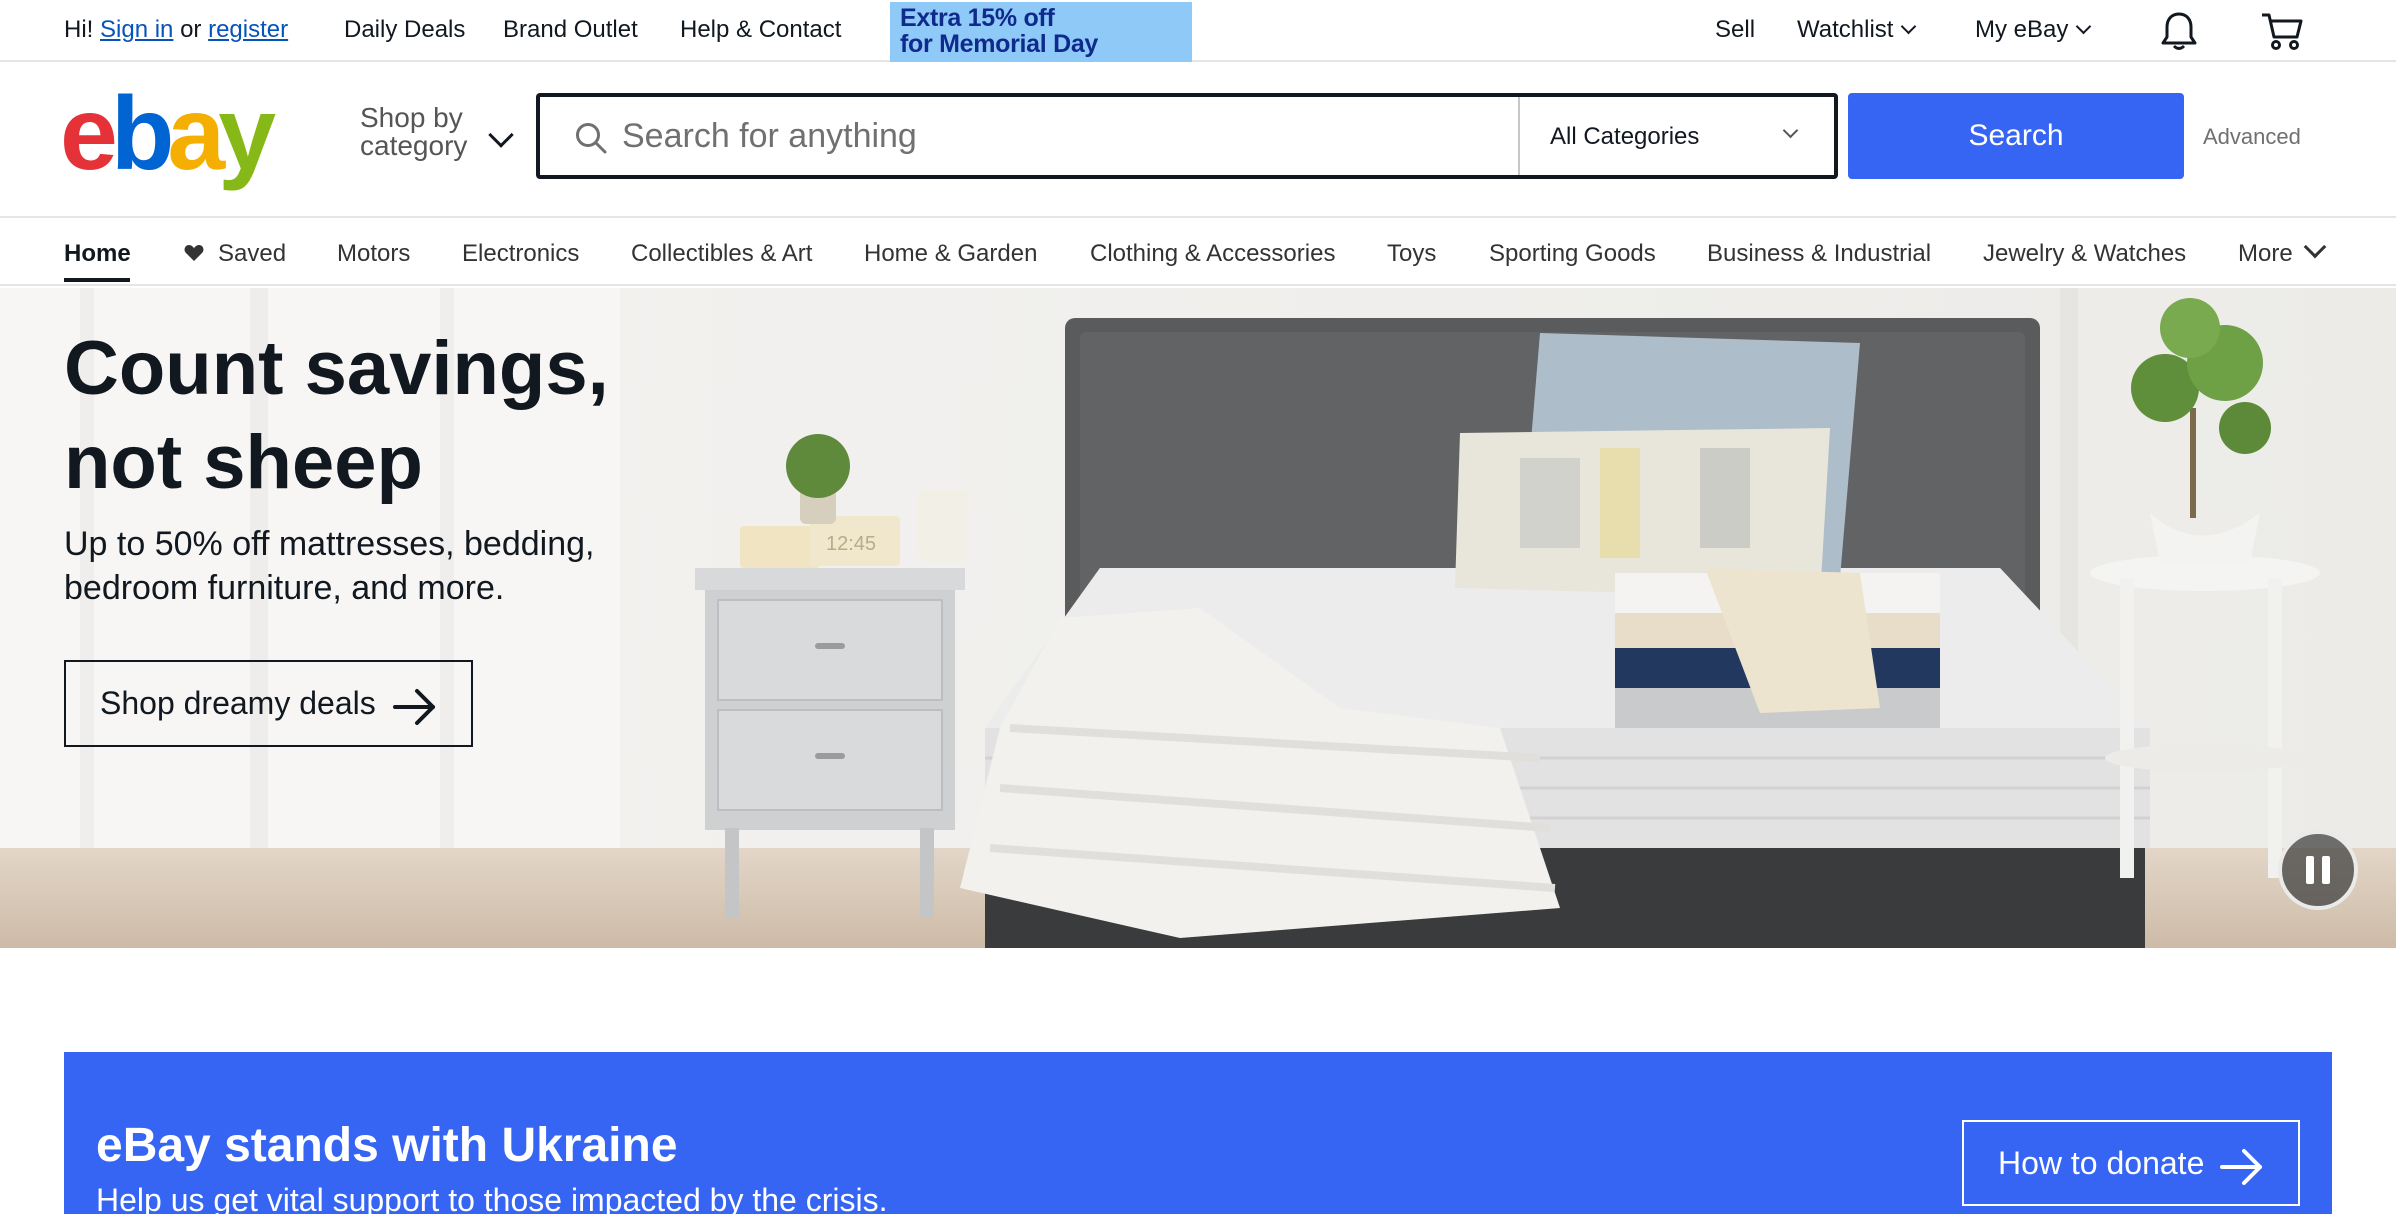 Image resolution: width=2396 pixels, height=1214 pixels. I want to click on shop-by-category-button: Shop by category, so click(413, 132).